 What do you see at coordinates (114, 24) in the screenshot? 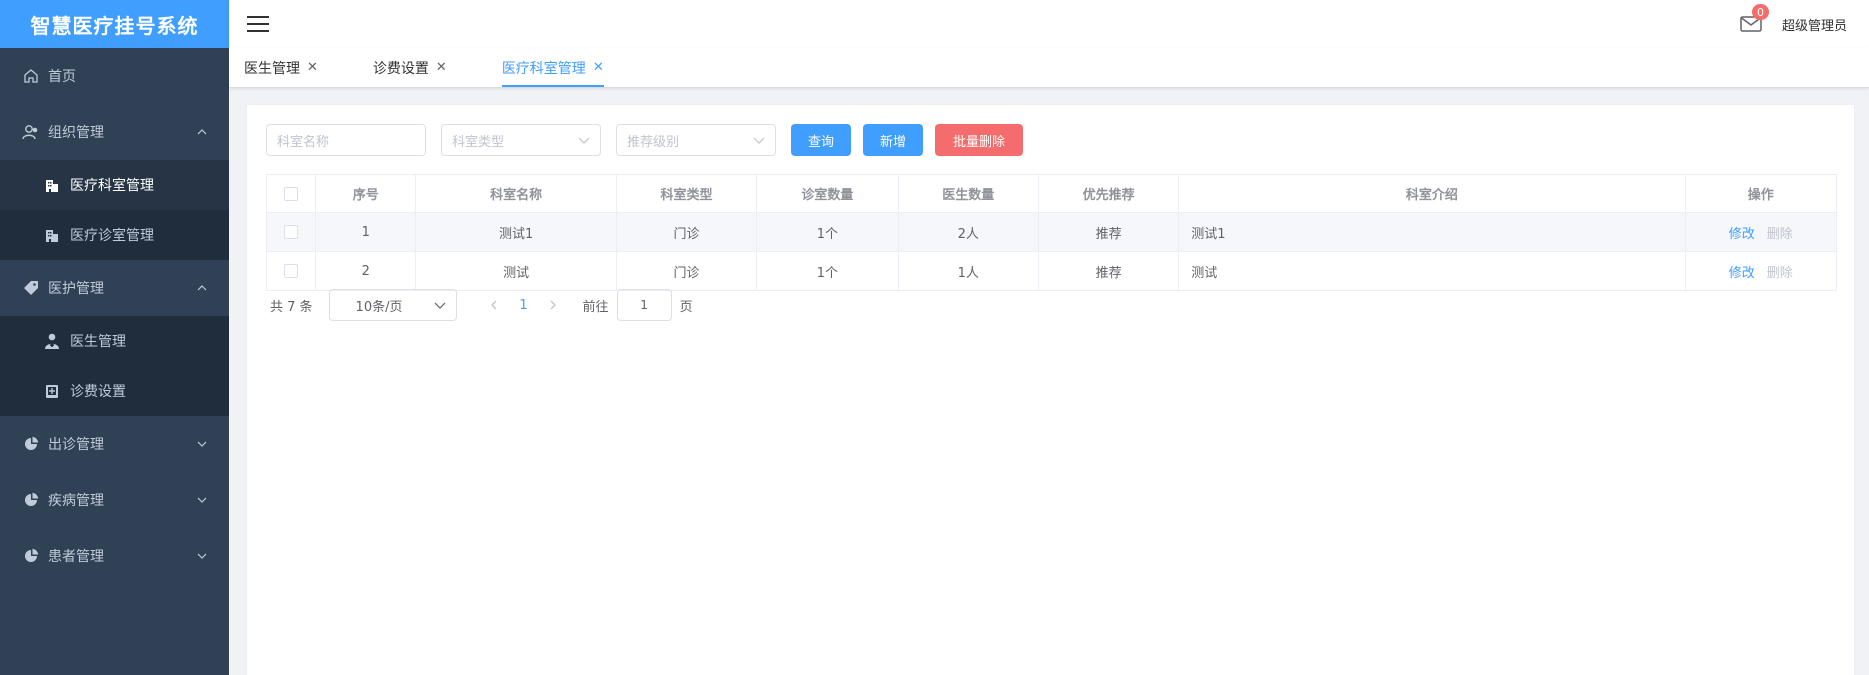
I see `app-logo: 智慧医疗挂号系统` at bounding box center [114, 24].